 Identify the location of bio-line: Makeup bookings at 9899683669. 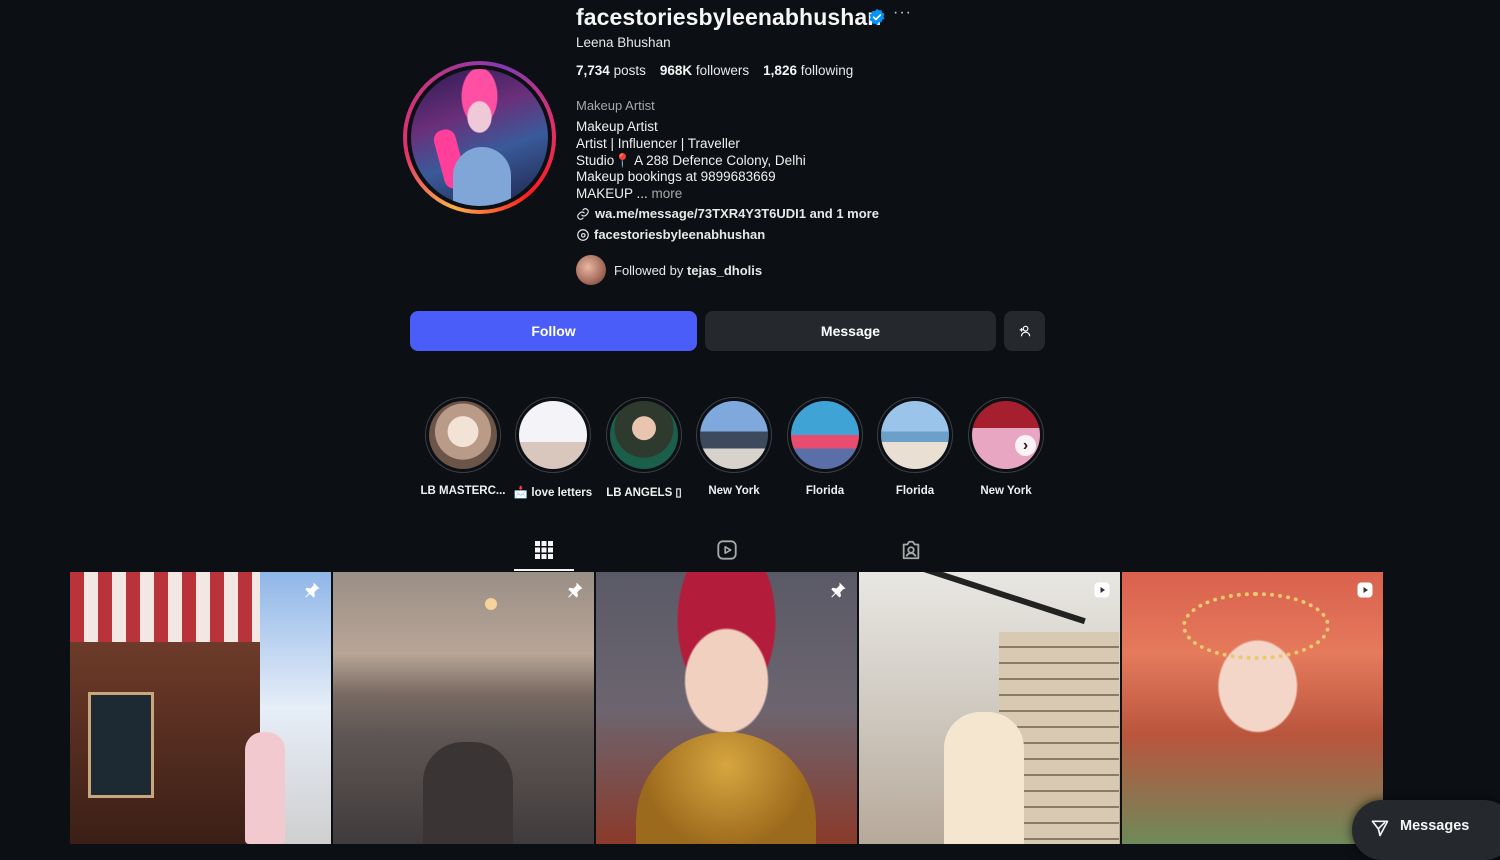
(676, 177).